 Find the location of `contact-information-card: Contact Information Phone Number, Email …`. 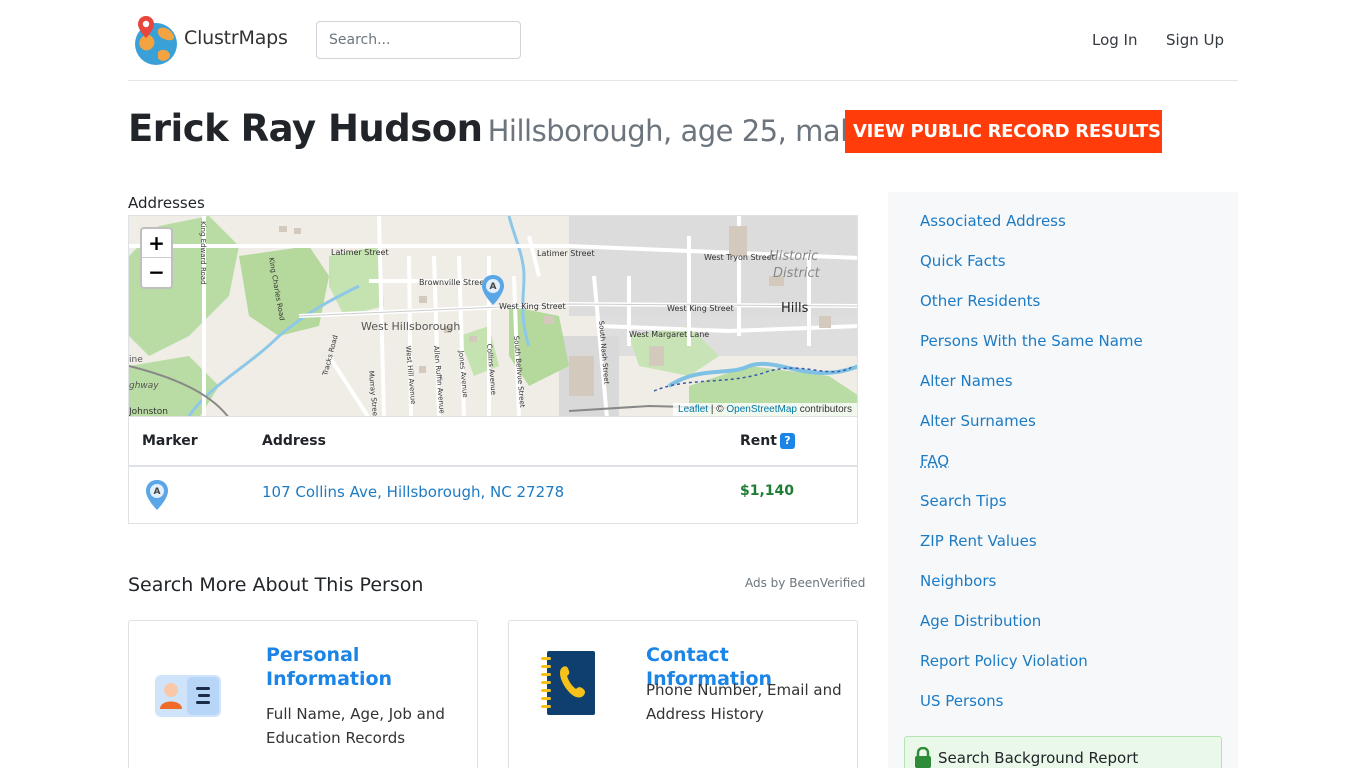

contact-information-card: Contact Information Phone Number, Email … is located at coordinates (683, 694).